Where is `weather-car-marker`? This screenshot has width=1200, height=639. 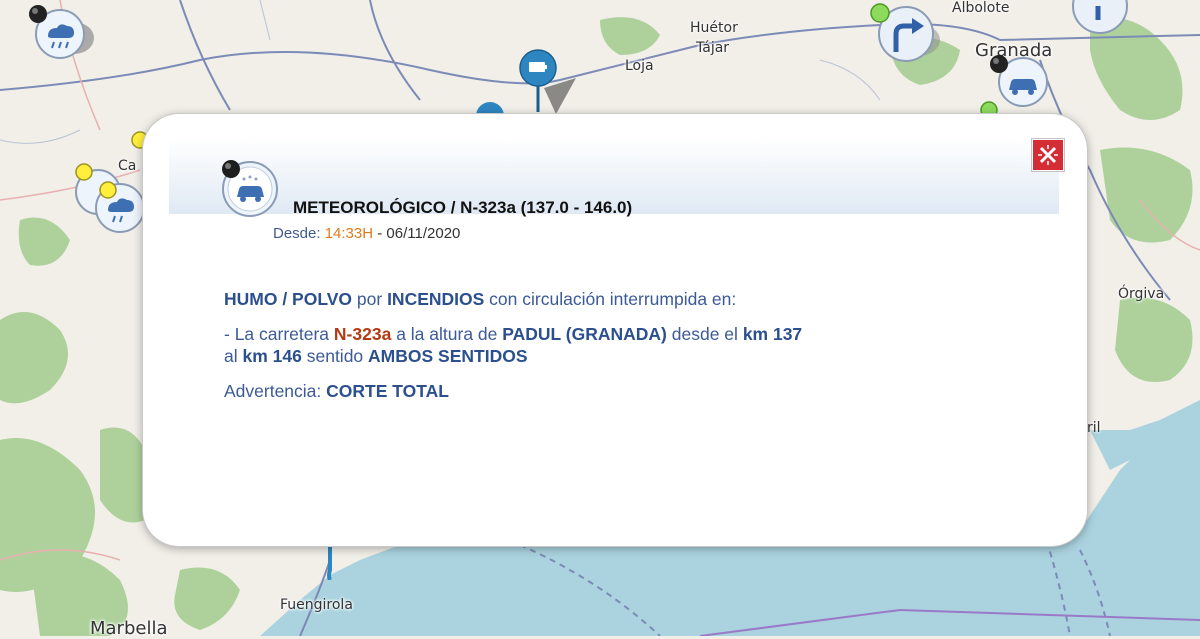 weather-car-marker is located at coordinates (1020, 86).